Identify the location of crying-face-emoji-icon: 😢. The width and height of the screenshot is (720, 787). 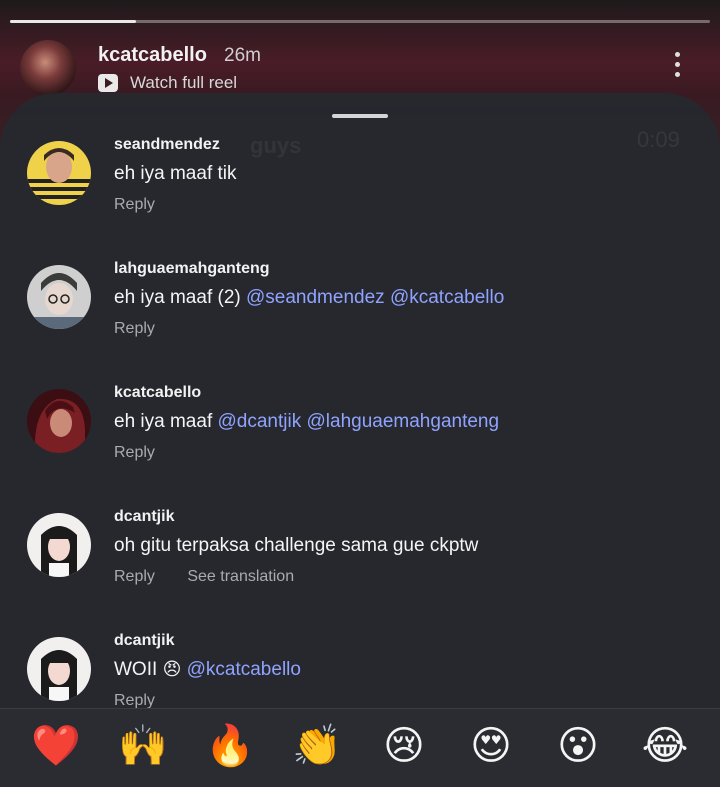
(404, 746).